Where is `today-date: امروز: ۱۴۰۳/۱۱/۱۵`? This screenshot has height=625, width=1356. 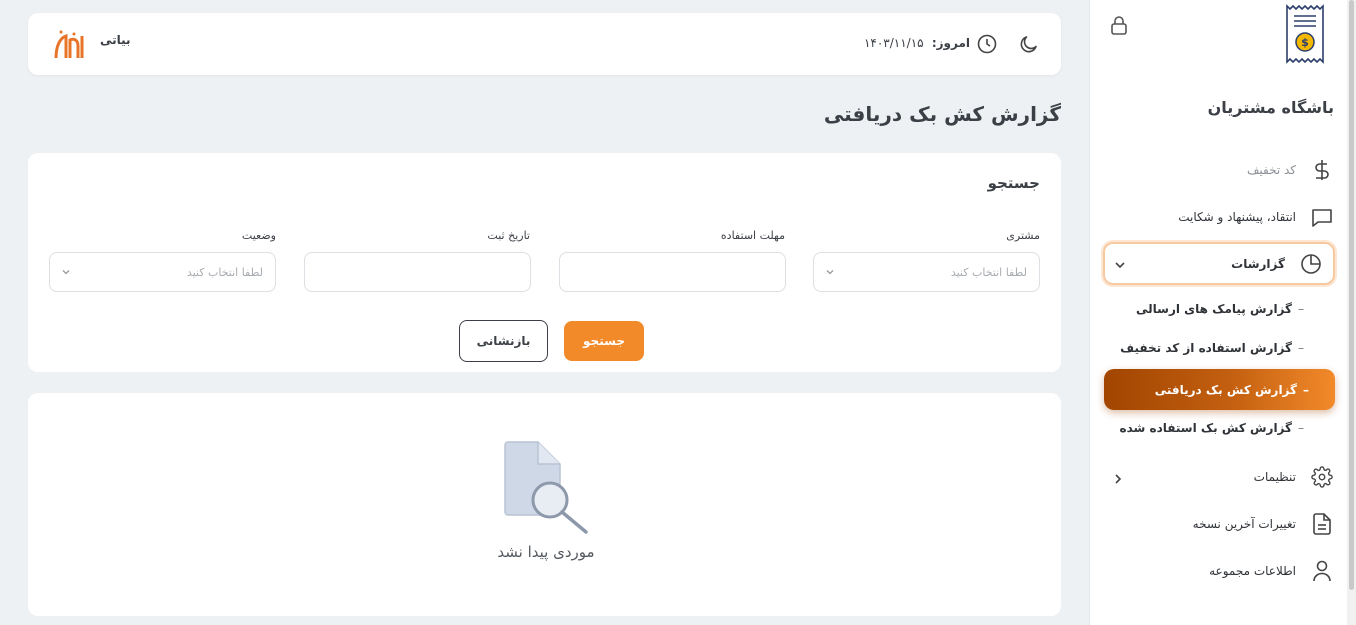
today-date: امروز: ۱۴۰۳/۱۱/۱۵ is located at coordinates (917, 43).